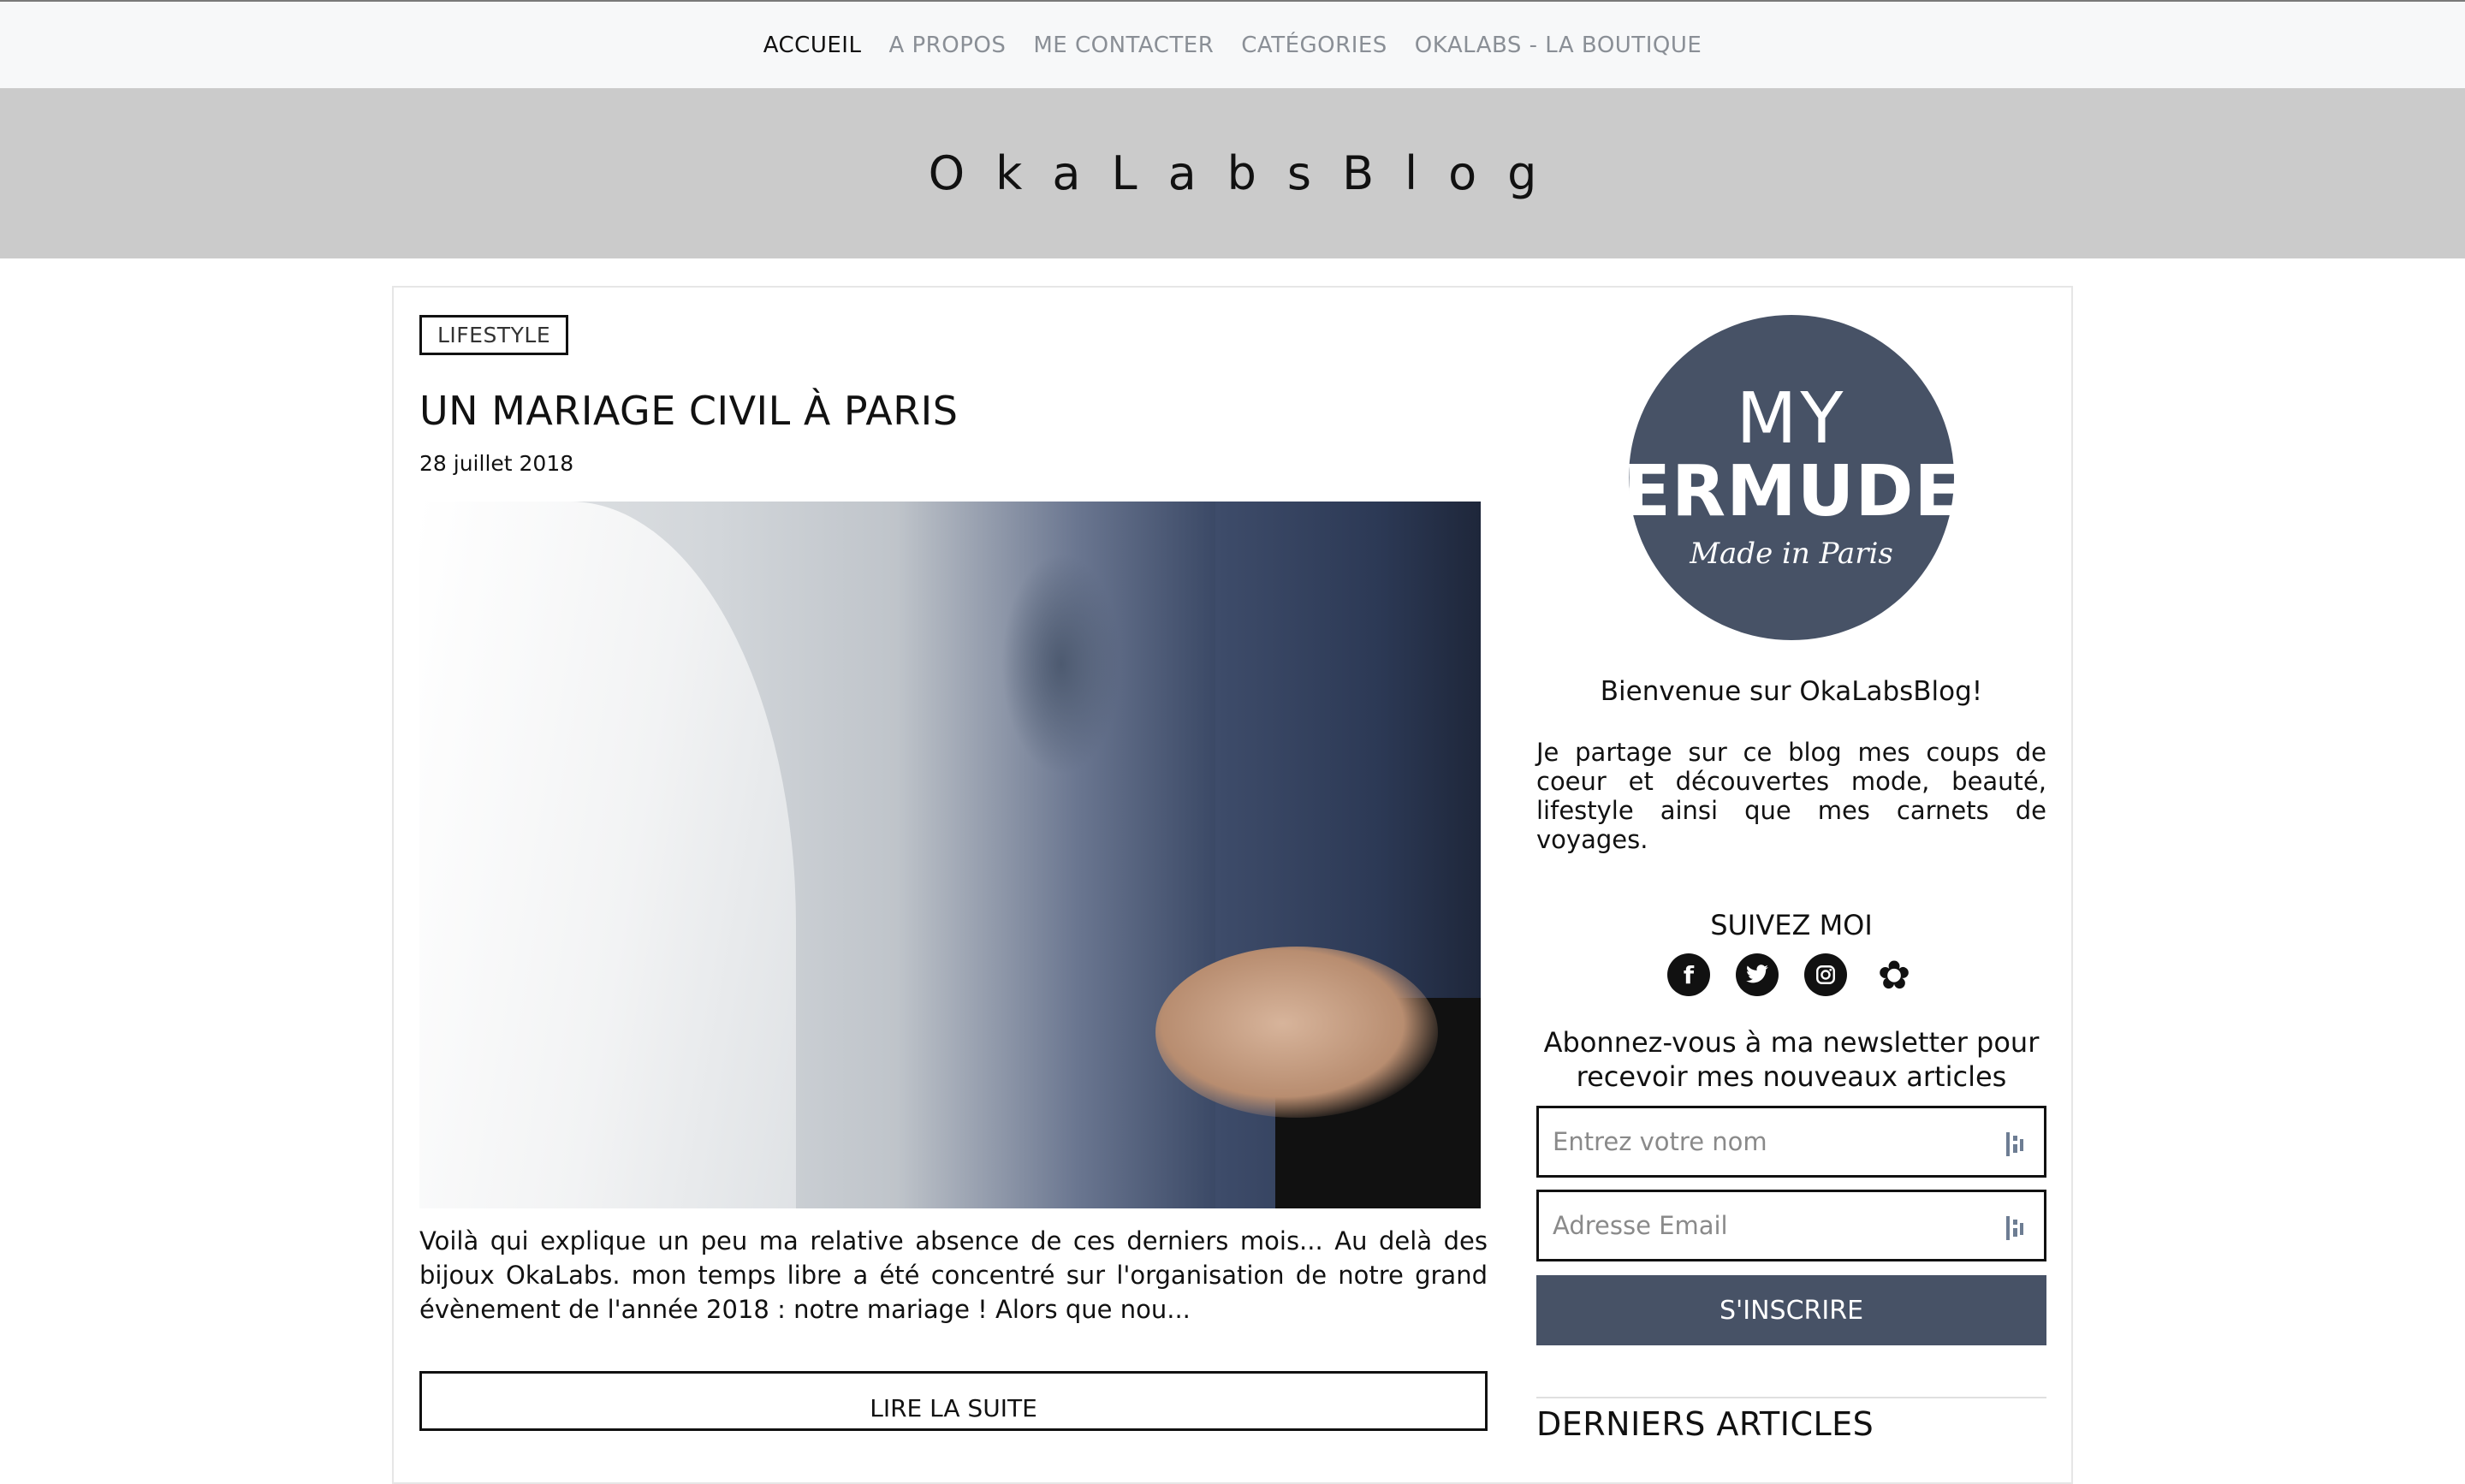 The height and width of the screenshot is (1484, 2465). I want to click on nav-accueil: ACCUEIL, so click(812, 46).